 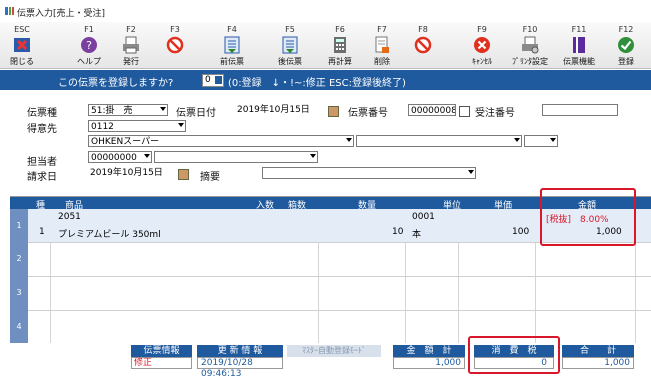 I want to click on grand-total-header: 合 計, so click(x=598, y=351).